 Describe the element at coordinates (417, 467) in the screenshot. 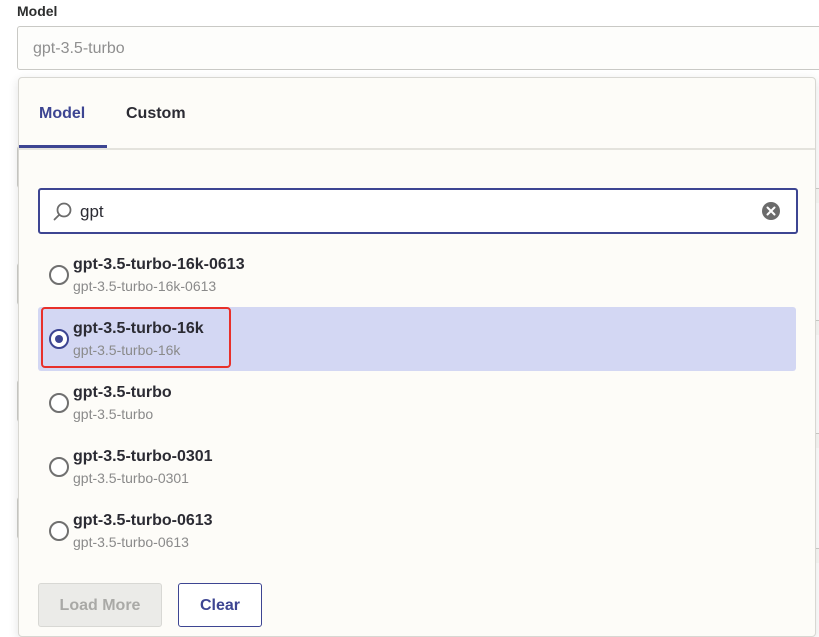

I see `model-option: gpt-3.5-turbo-0301 gpt-3.5-turbo-0301` at that location.